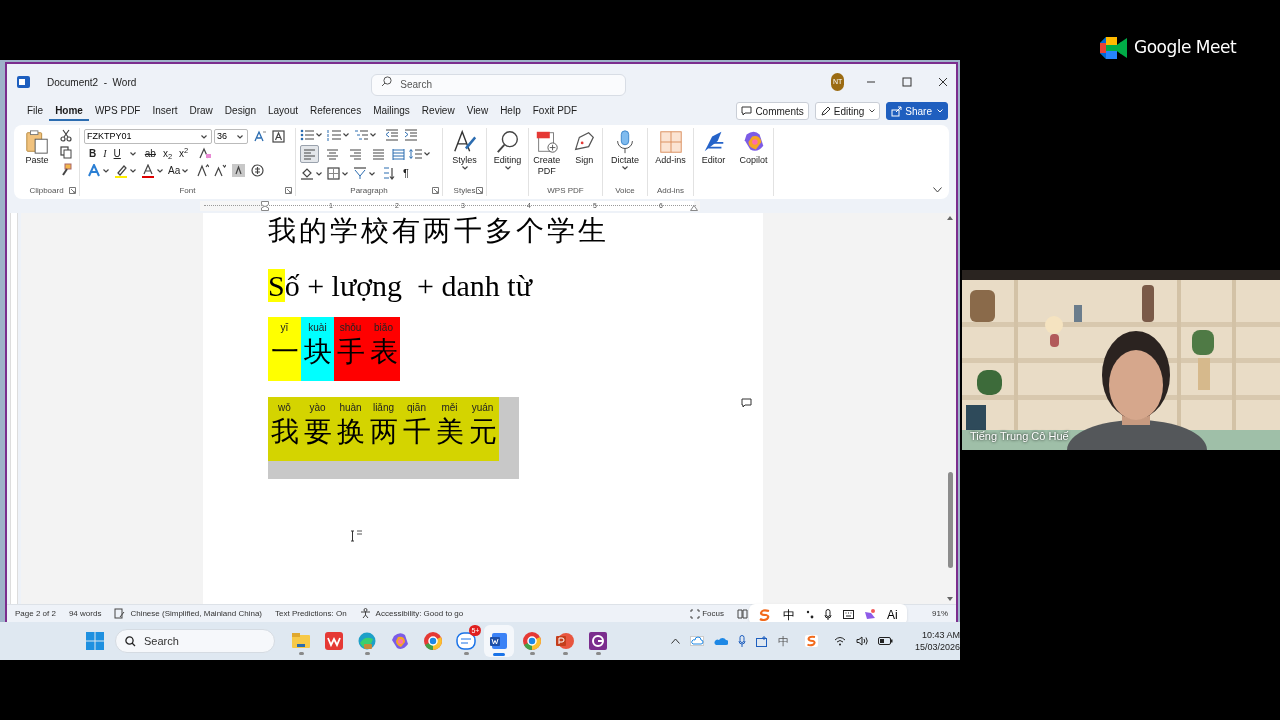 The height and width of the screenshot is (720, 1280). What do you see at coordinates (117, 111) in the screenshot?
I see `ribbon-tab: WPS PDF` at bounding box center [117, 111].